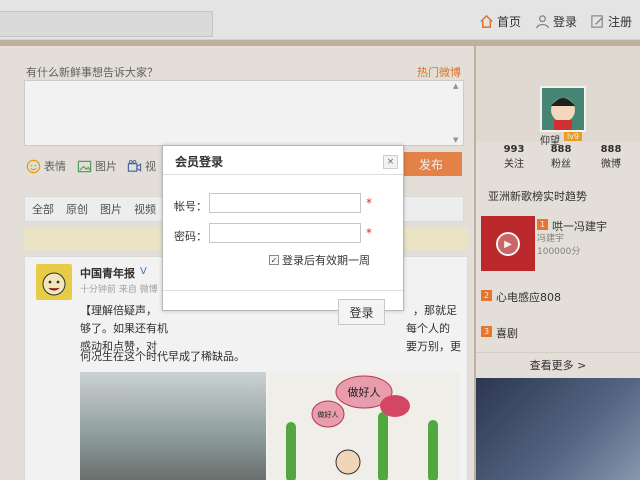 The height and width of the screenshot is (480, 640). I want to click on close-icon: ×, so click(390, 162).